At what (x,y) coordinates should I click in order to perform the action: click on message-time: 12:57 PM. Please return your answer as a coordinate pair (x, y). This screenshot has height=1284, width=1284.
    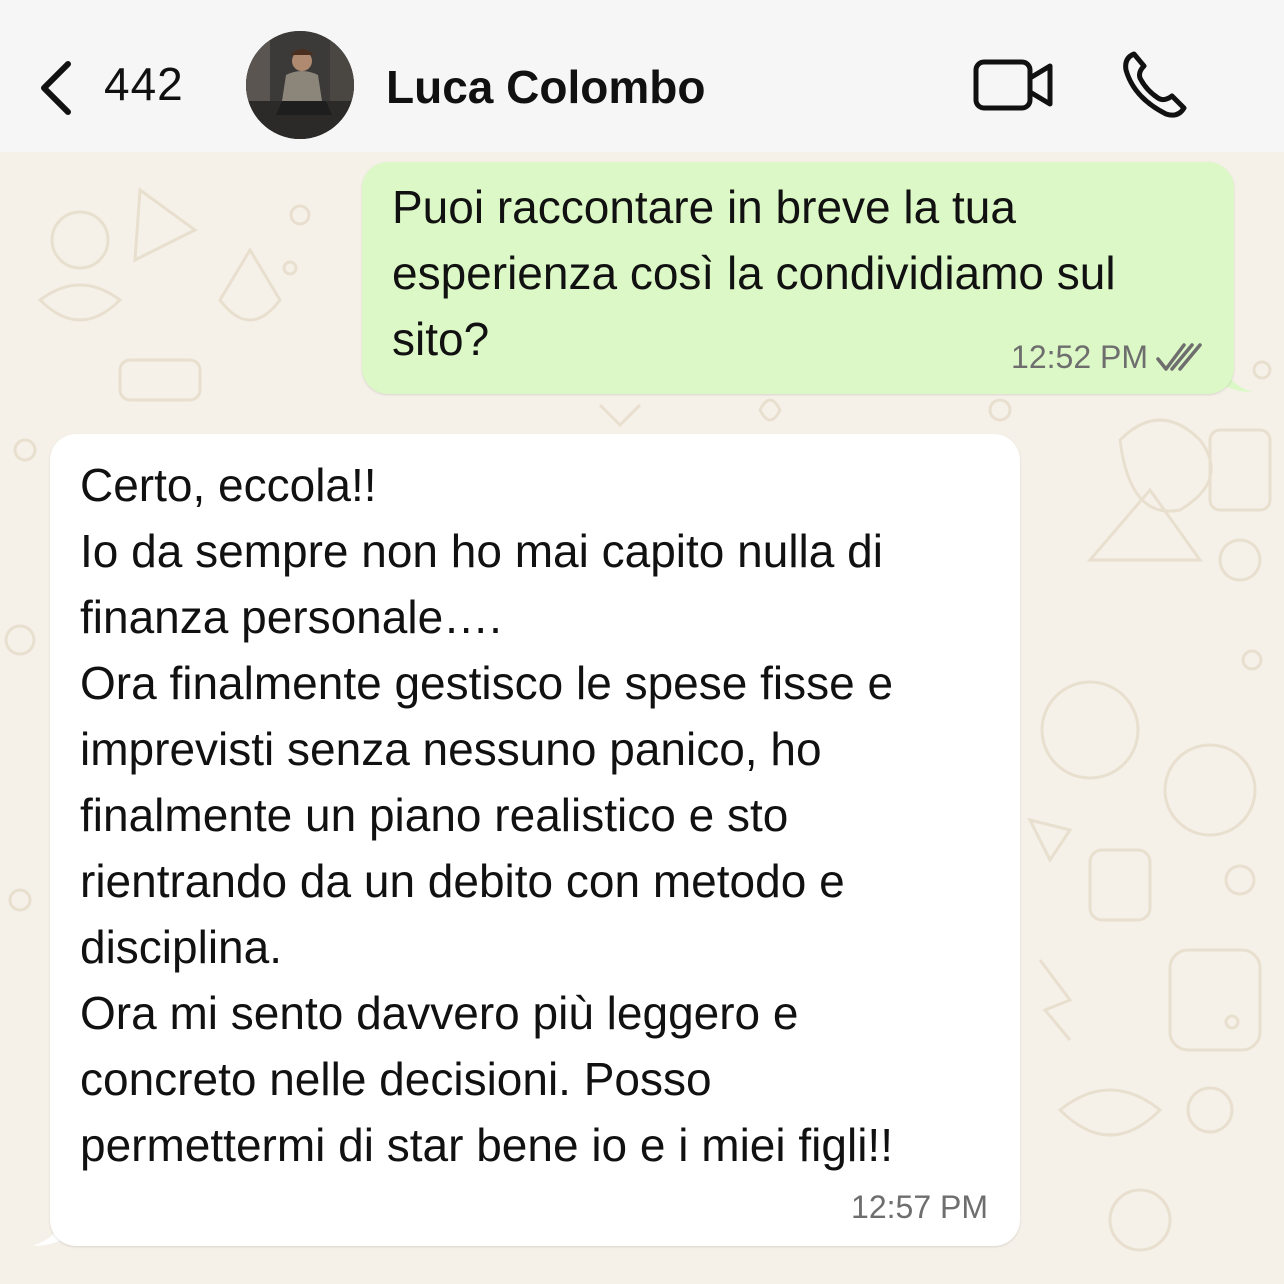
    Looking at the image, I should click on (919, 1207).